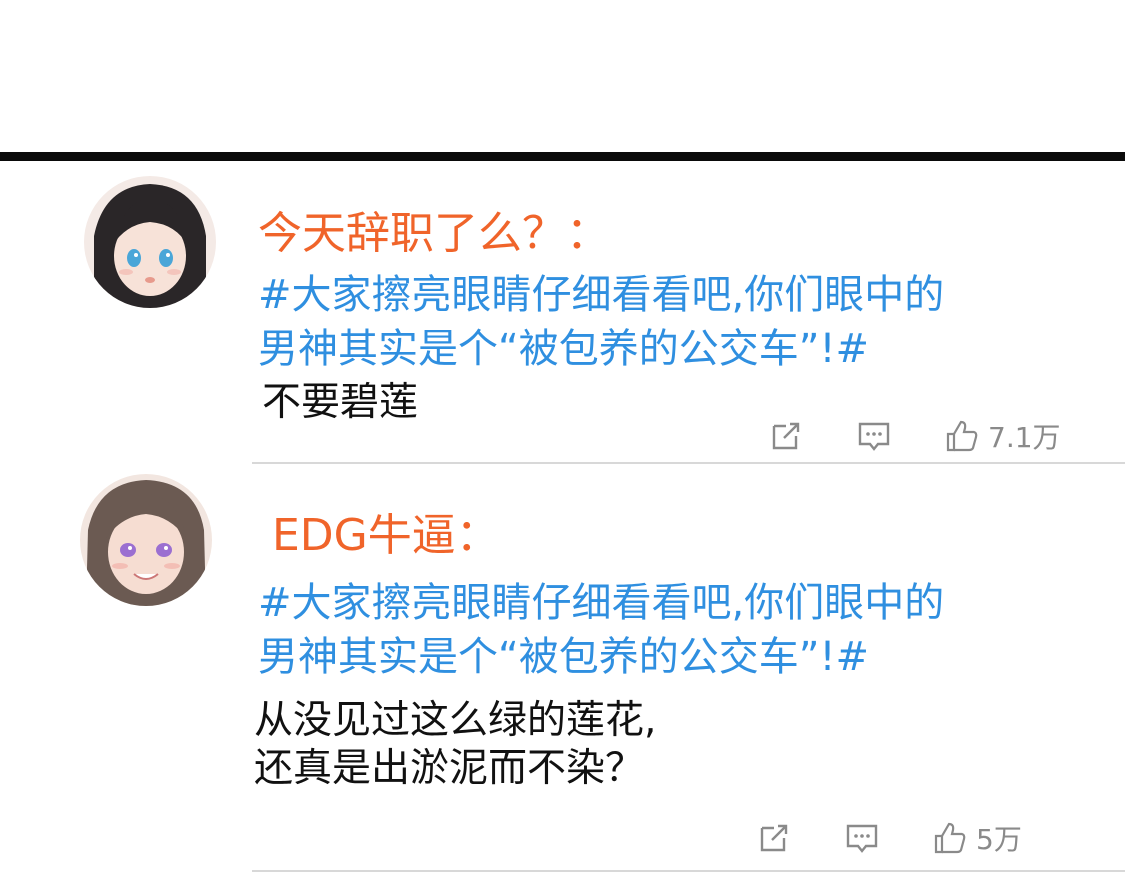  Describe the element at coordinates (1024, 437) in the screenshot. I see `like-count: 7.1万` at that location.